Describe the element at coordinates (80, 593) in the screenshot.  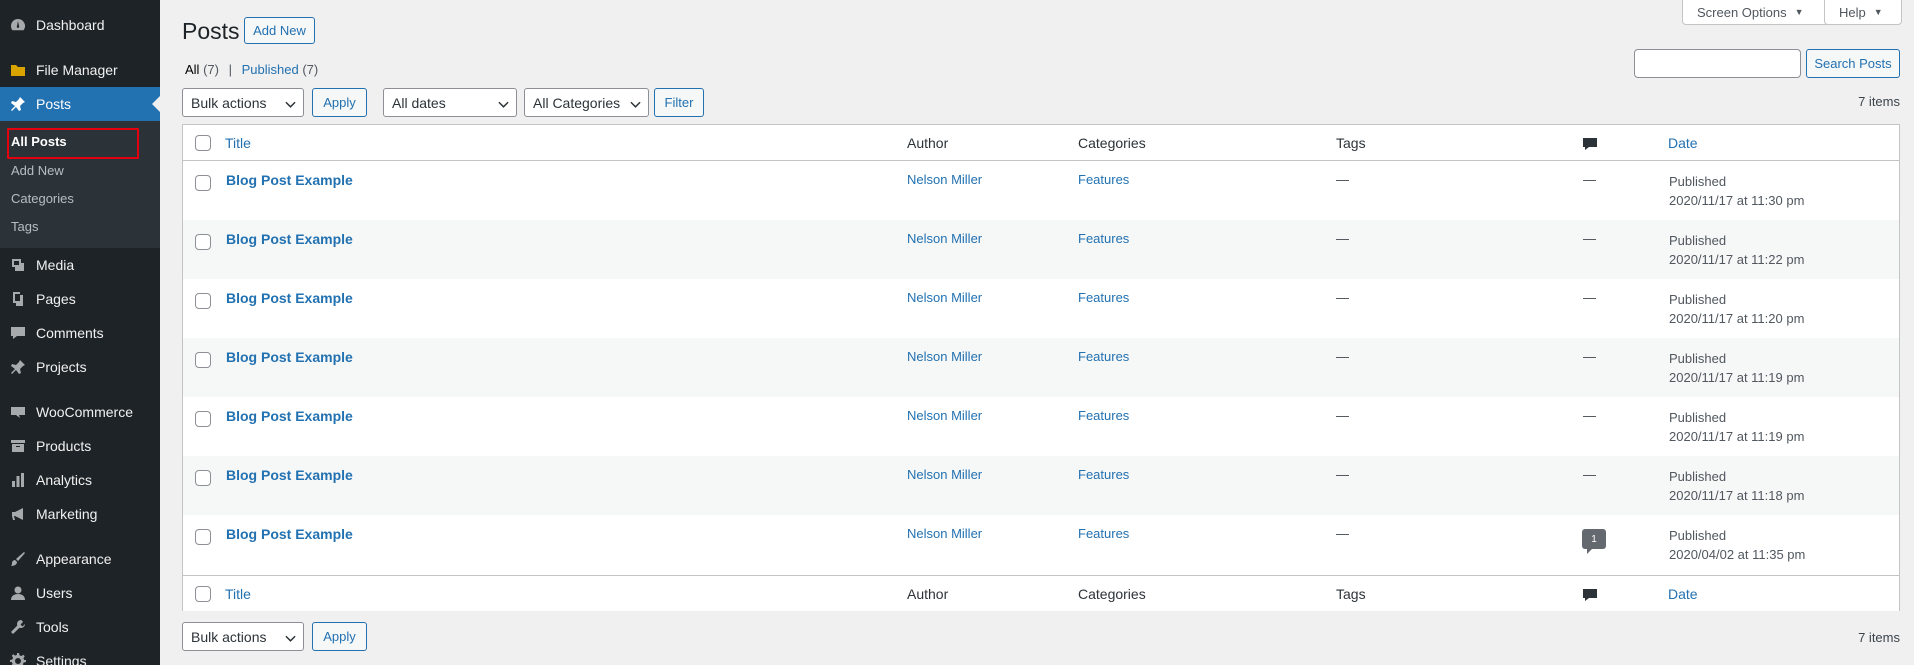
I see `menu-users: Users` at that location.